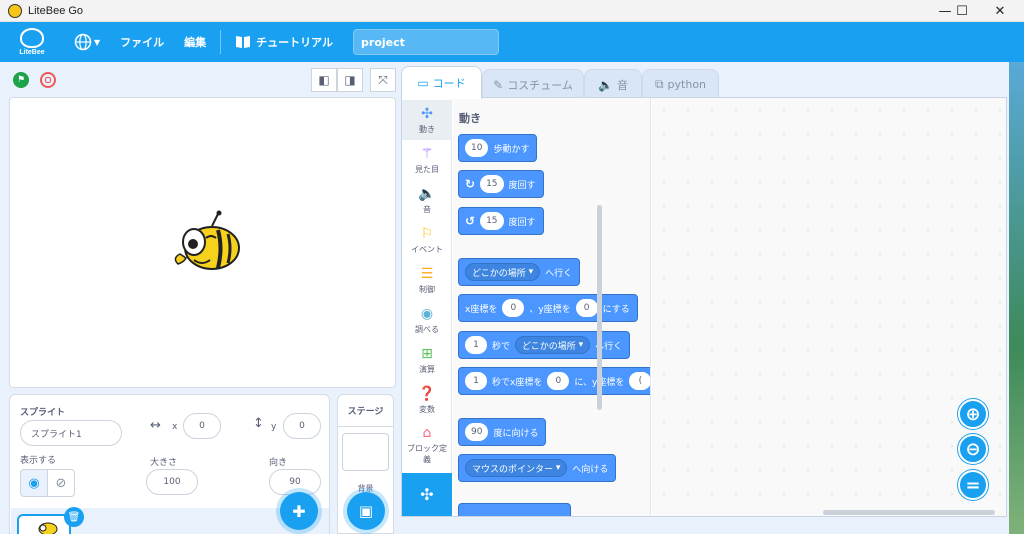 This screenshot has height=534, width=1024. Describe the element at coordinates (155, 425) in the screenshot. I see `x-arrows-icon: ↔` at that location.